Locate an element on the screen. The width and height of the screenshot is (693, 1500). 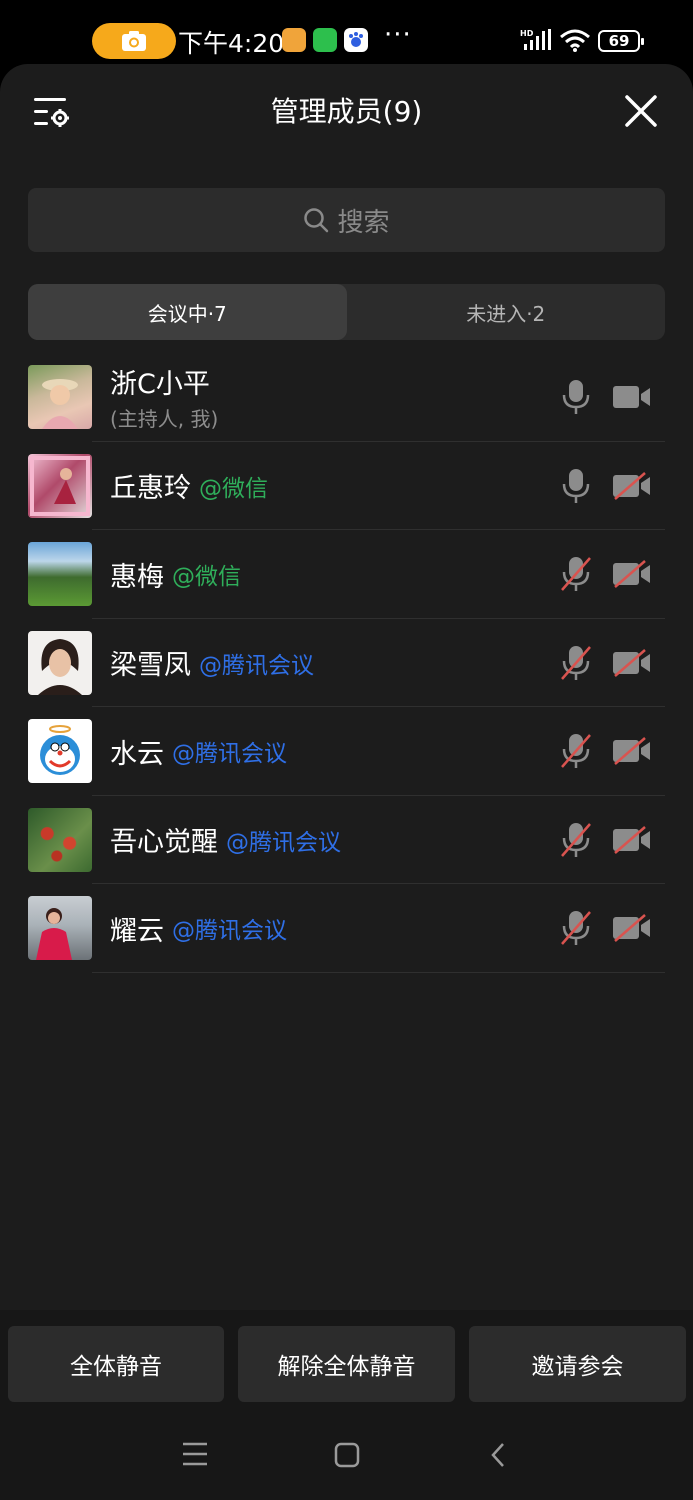
search-input: 搜索 is located at coordinates (346, 220).